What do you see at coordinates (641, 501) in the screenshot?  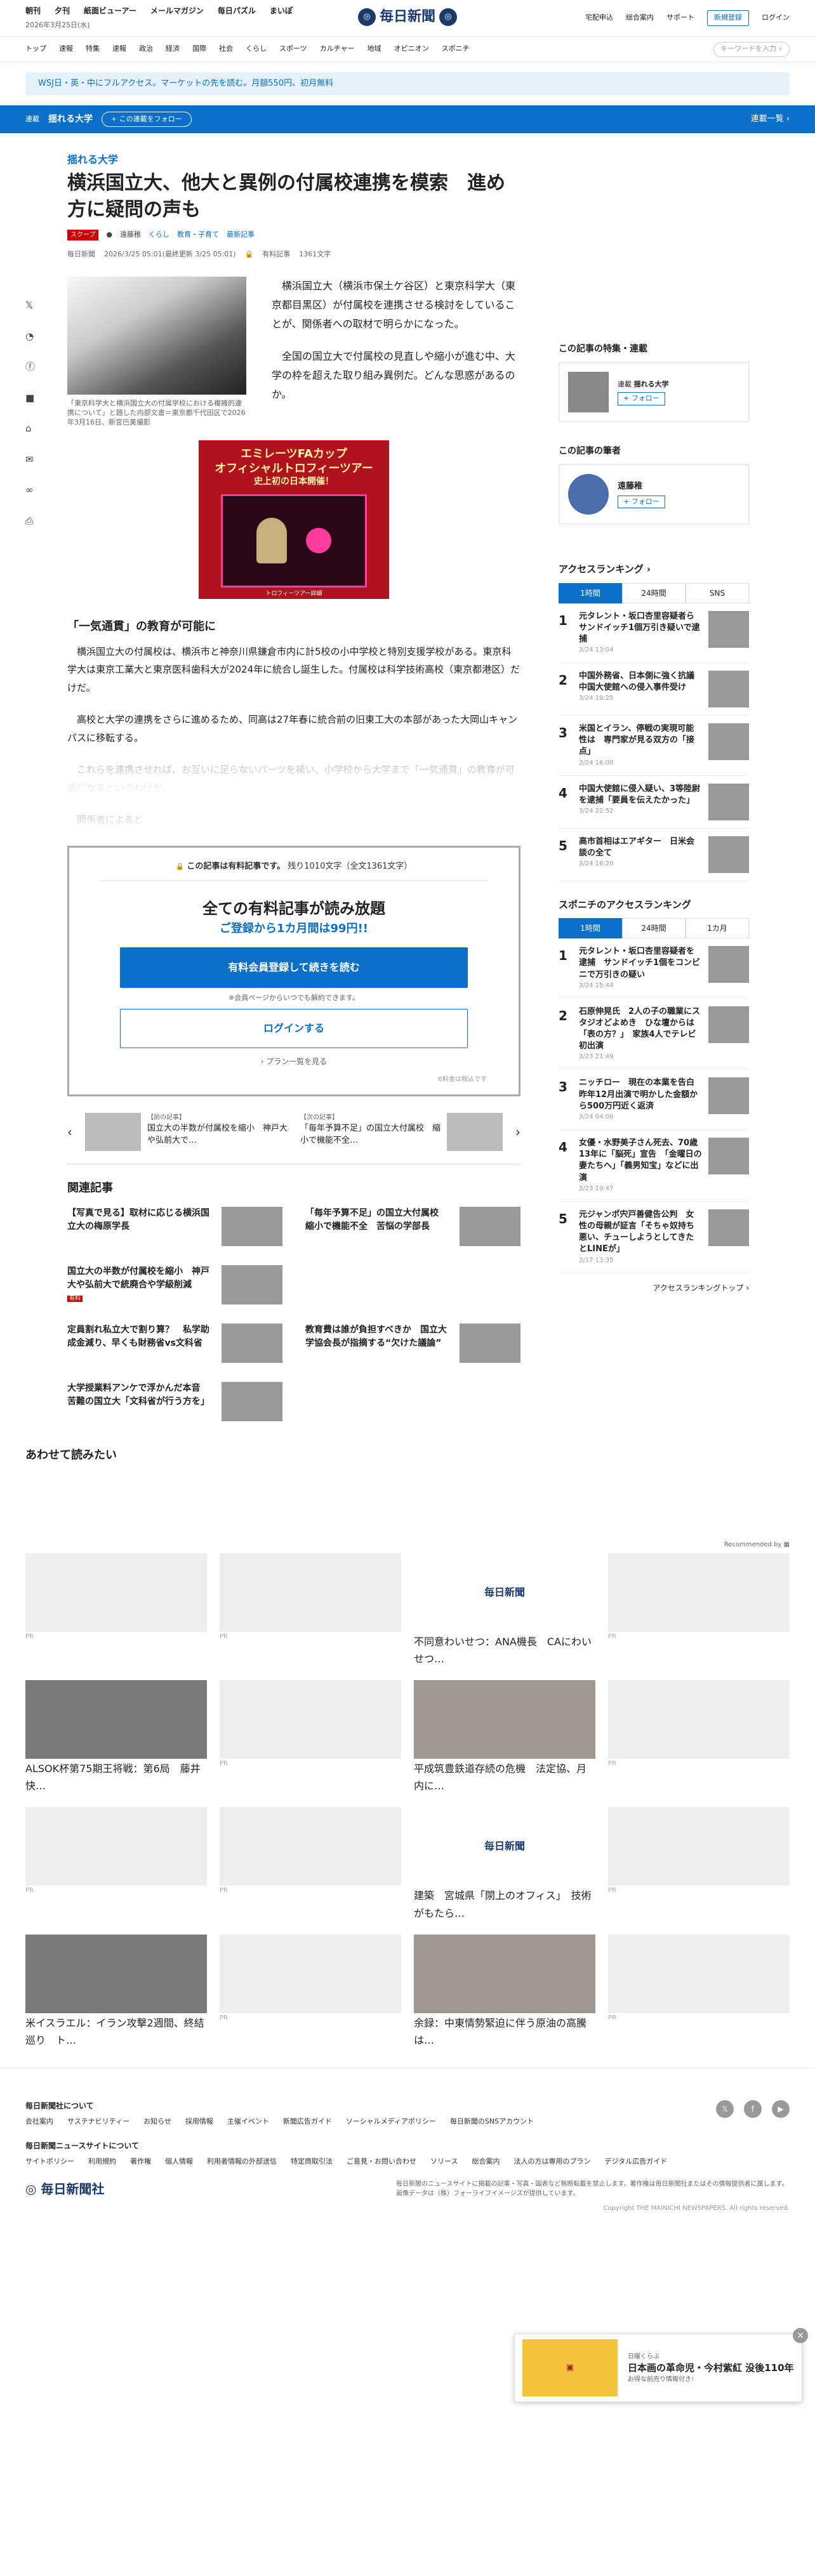 I see `author-follow-button: + フォロー` at bounding box center [641, 501].